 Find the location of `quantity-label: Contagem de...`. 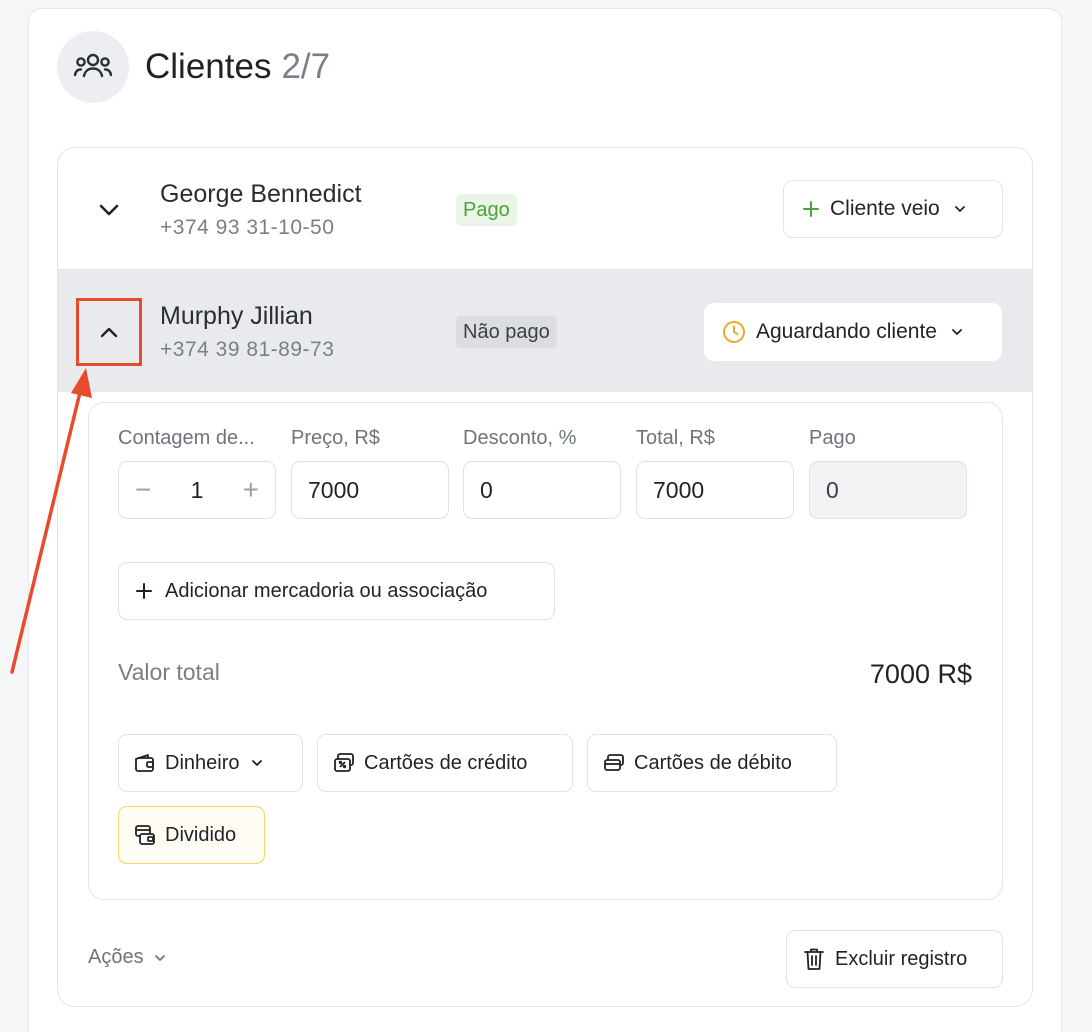

quantity-label: Contagem de... is located at coordinates (186, 438).